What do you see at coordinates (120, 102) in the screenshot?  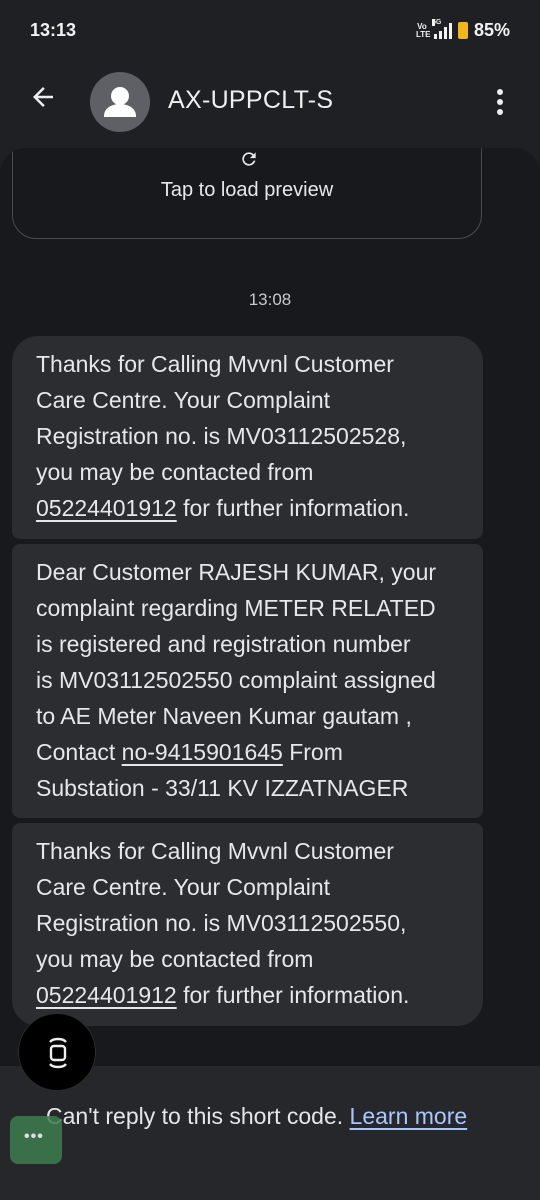 I see `contact-avatar-icon` at bounding box center [120, 102].